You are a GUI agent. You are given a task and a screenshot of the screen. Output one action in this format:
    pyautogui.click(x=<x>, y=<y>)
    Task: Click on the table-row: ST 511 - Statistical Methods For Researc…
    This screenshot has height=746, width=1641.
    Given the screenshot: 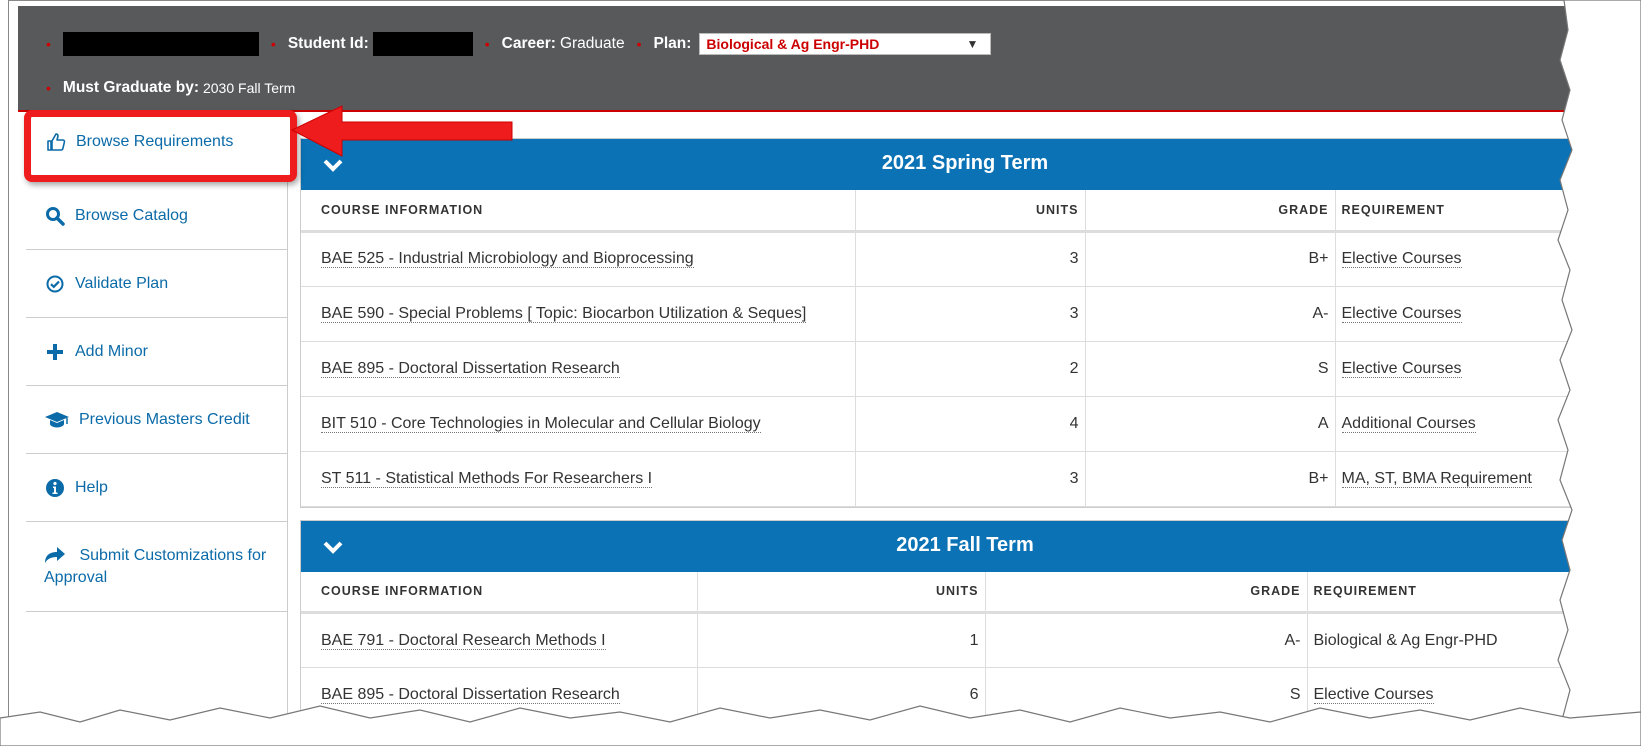 What is the action you would take?
    pyautogui.click(x=965, y=479)
    